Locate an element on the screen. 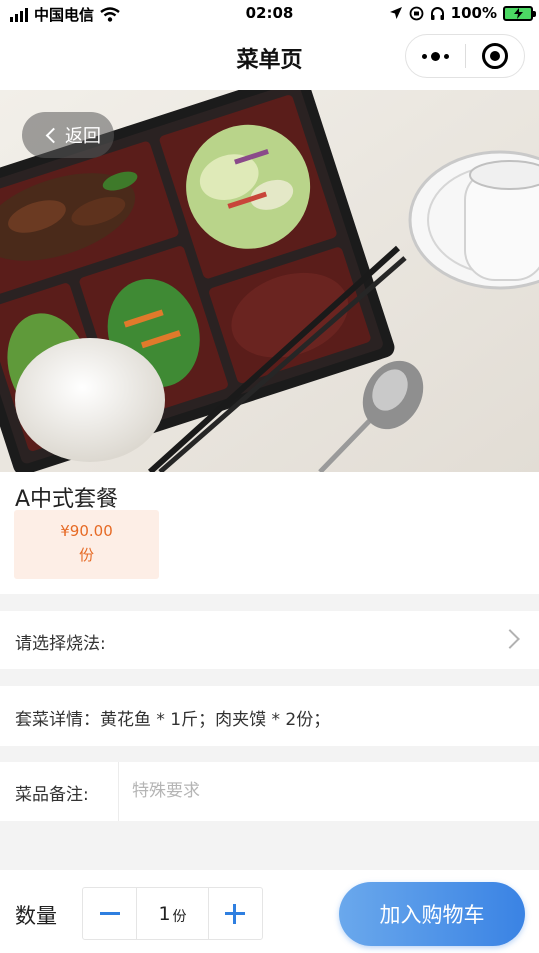  more-menu-button is located at coordinates (435, 56).